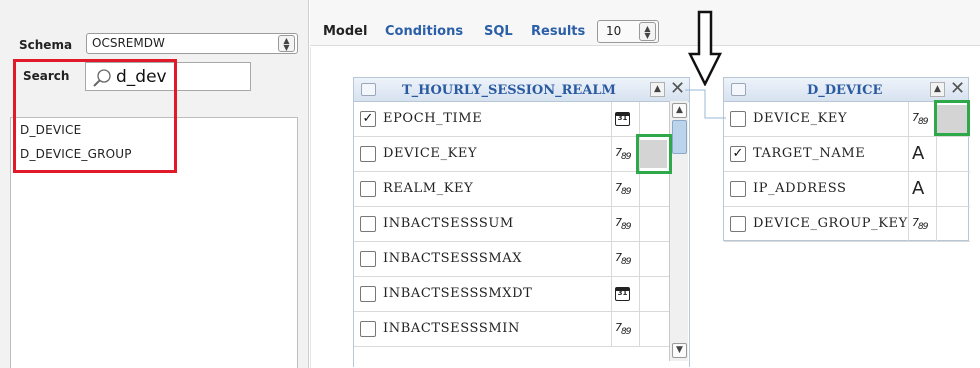 Image resolution: width=980 pixels, height=368 pixels. Describe the element at coordinates (512, 189) in the screenshot. I see `column-row: REALM_KEY 789` at that location.